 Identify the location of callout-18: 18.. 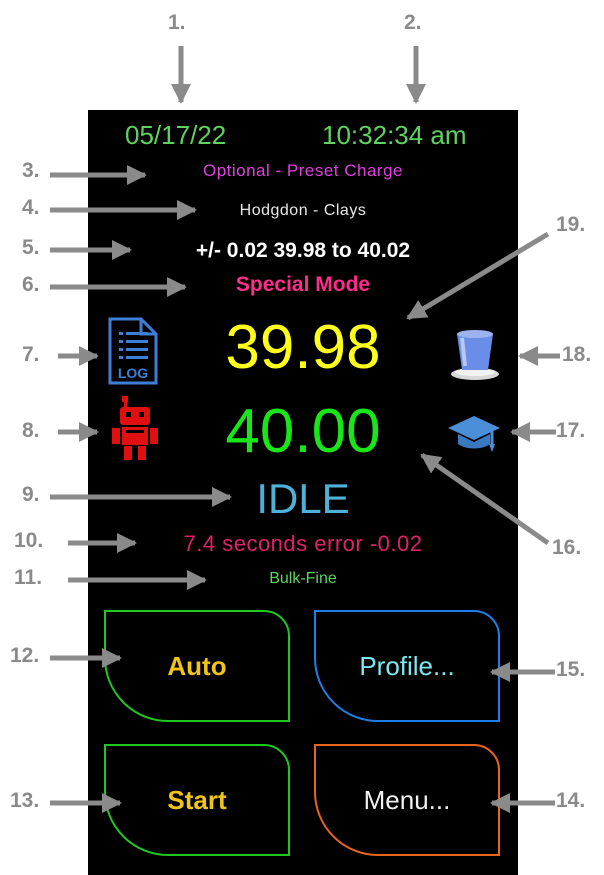
(577, 354).